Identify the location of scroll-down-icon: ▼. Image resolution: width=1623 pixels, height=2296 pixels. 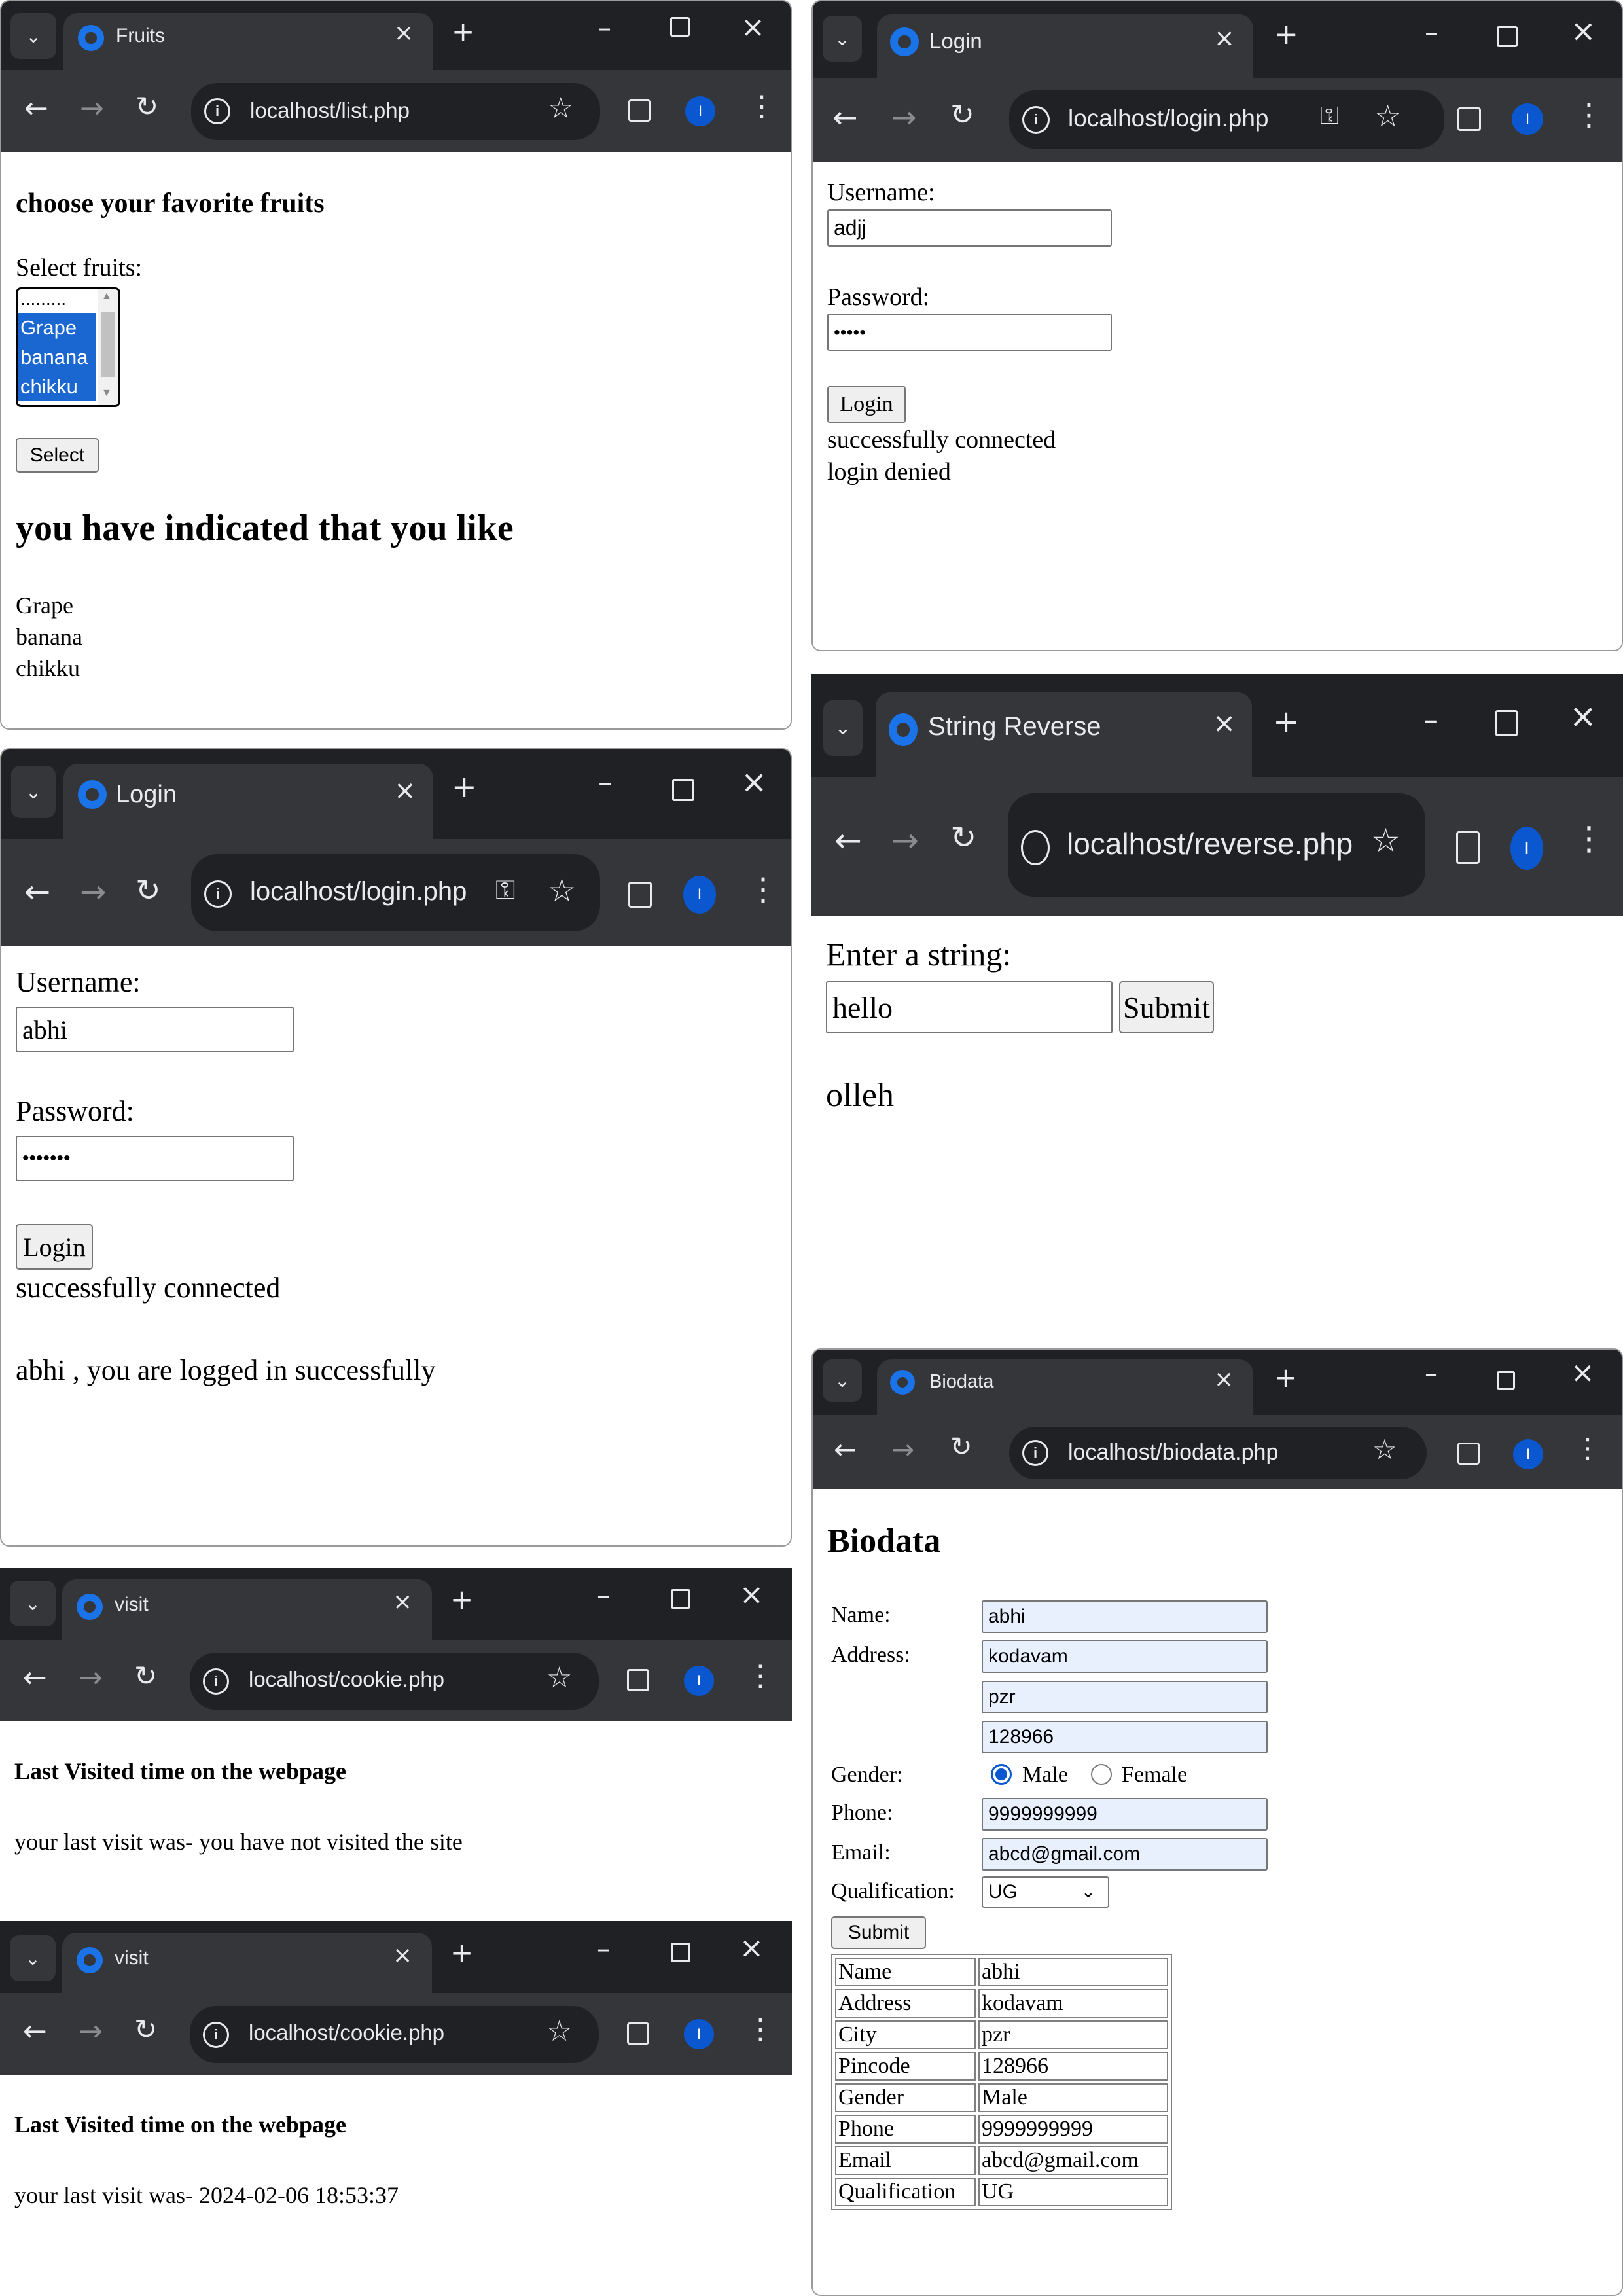
(106, 393).